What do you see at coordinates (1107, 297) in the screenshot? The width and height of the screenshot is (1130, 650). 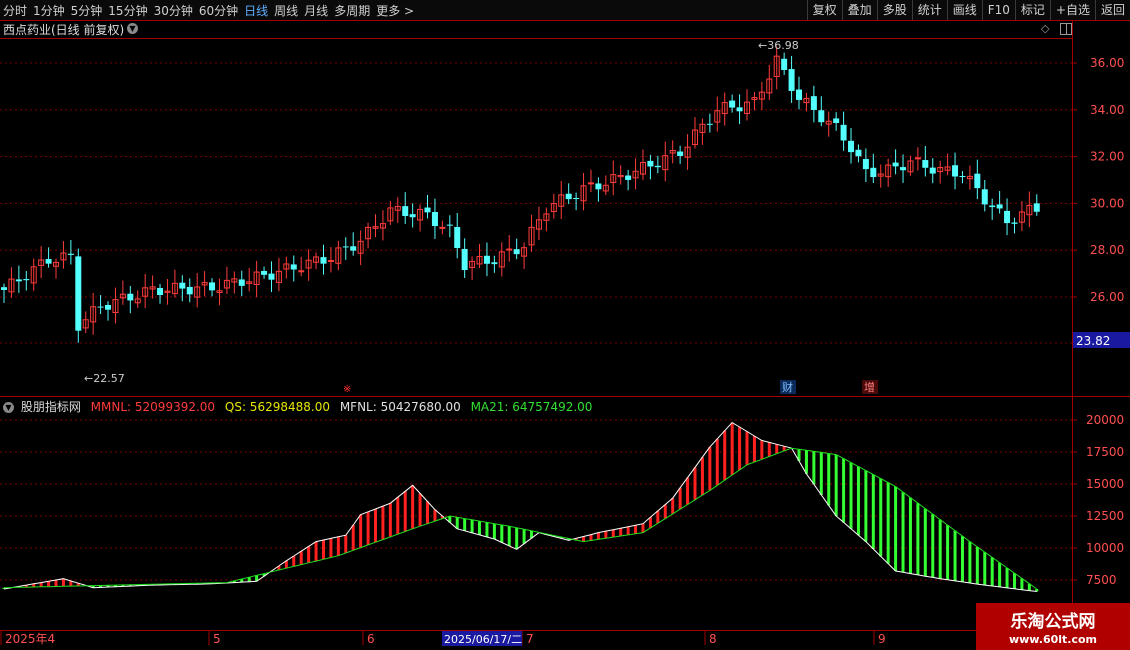 I see `price-tick-label: 26.00` at bounding box center [1107, 297].